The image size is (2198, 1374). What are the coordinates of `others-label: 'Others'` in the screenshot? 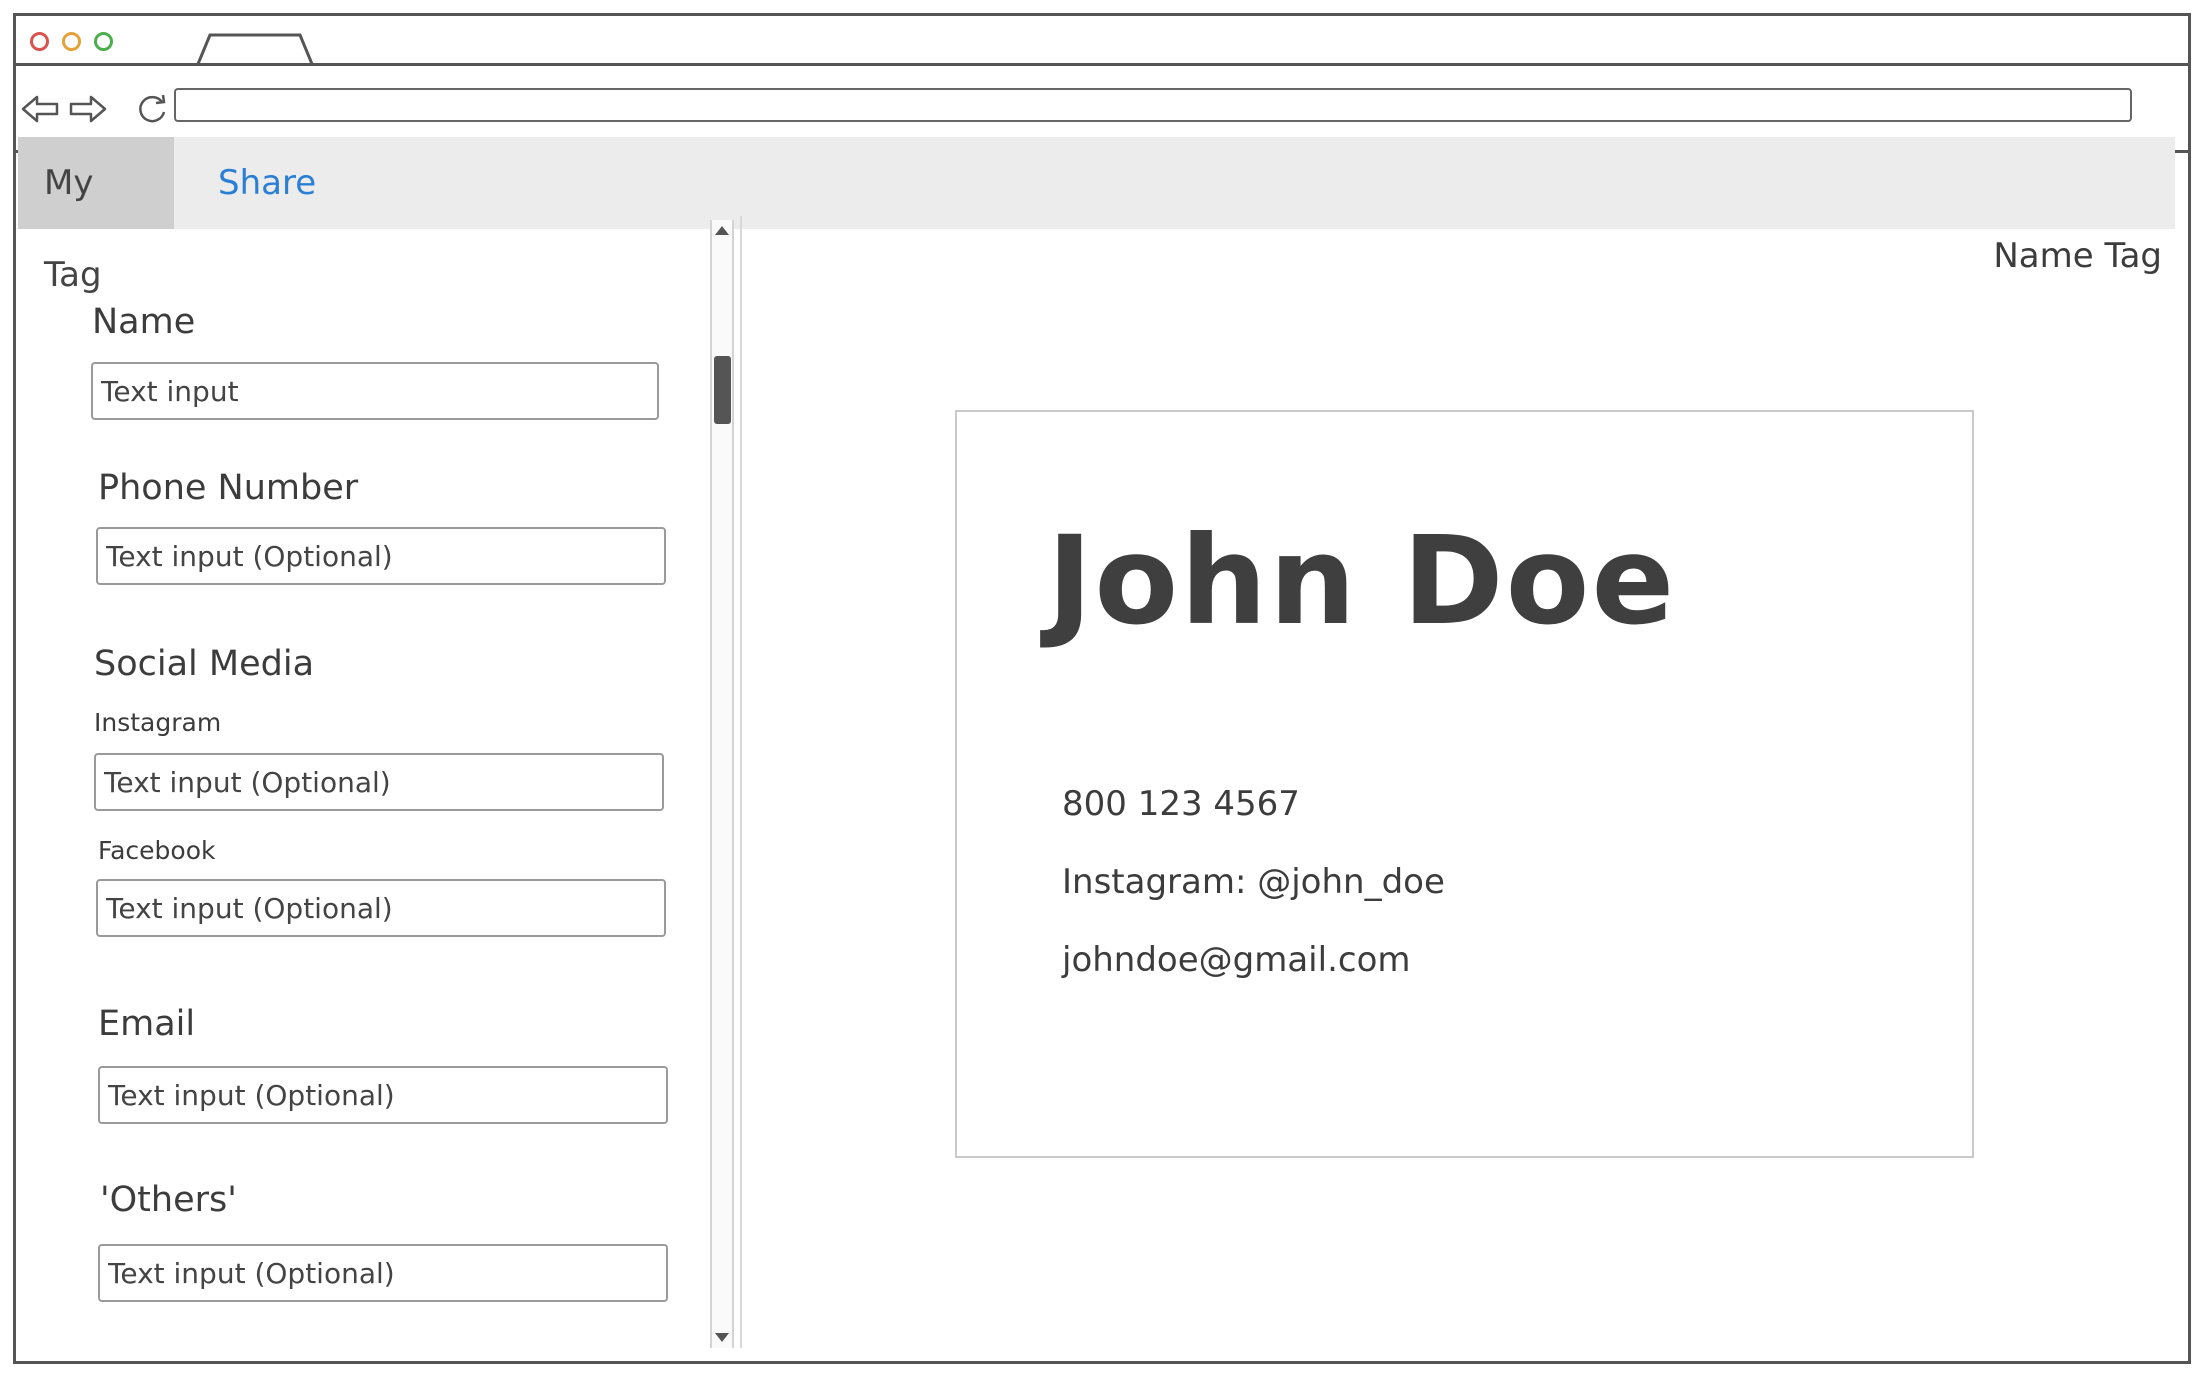 It's located at (168, 1200).